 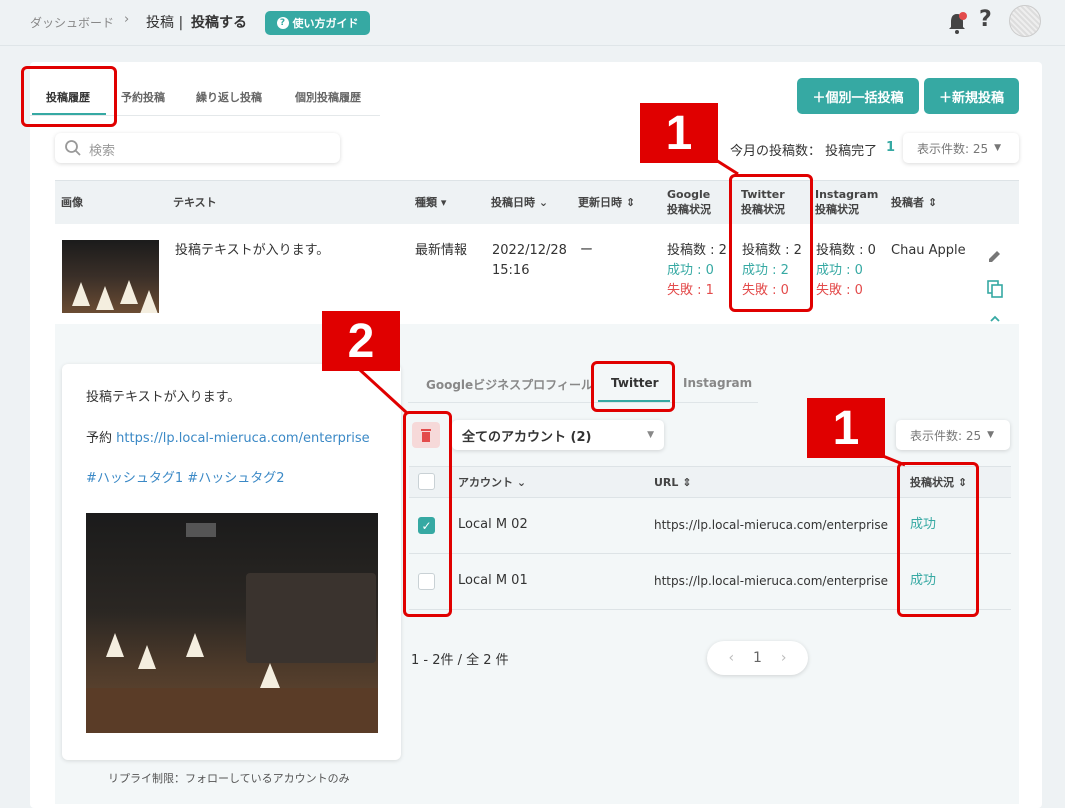 I want to click on annotation-label-2: 2, so click(x=361, y=341).